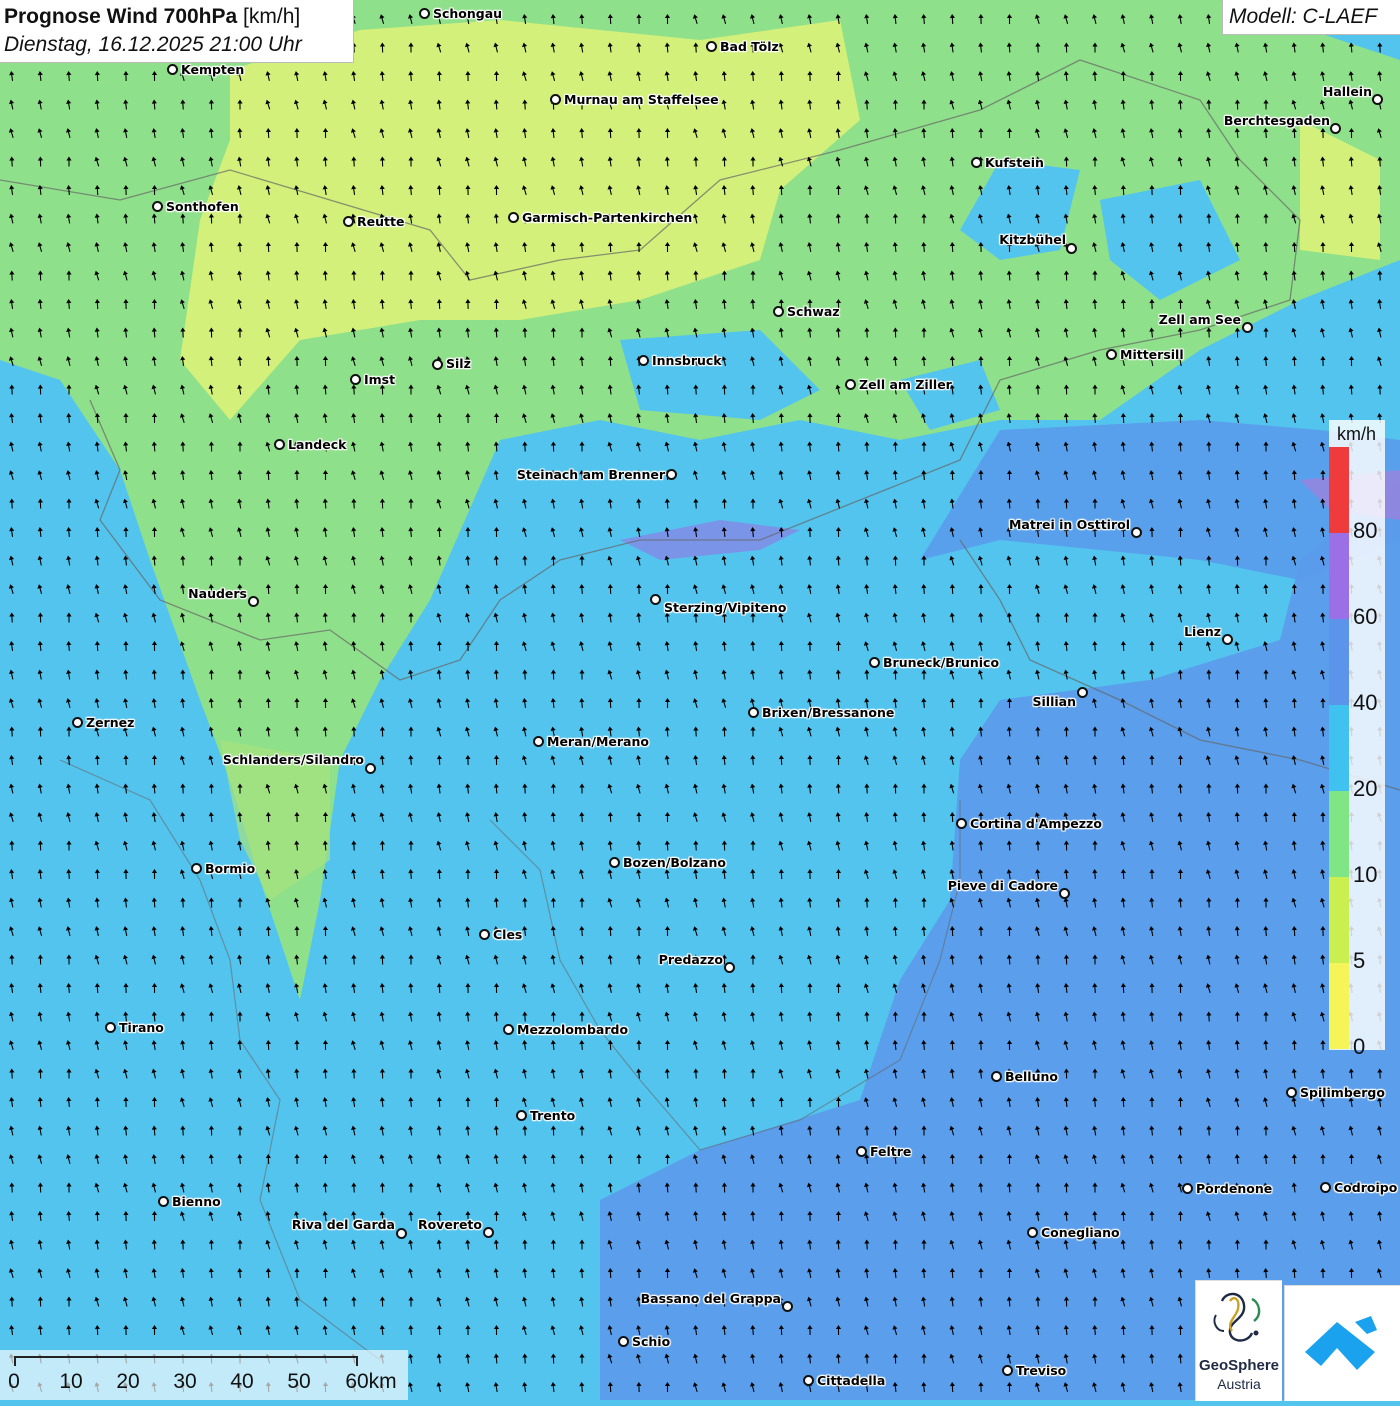 This screenshot has height=1406, width=1400. I want to click on city-label: Cortina d'Ampezzo, so click(1036, 824).